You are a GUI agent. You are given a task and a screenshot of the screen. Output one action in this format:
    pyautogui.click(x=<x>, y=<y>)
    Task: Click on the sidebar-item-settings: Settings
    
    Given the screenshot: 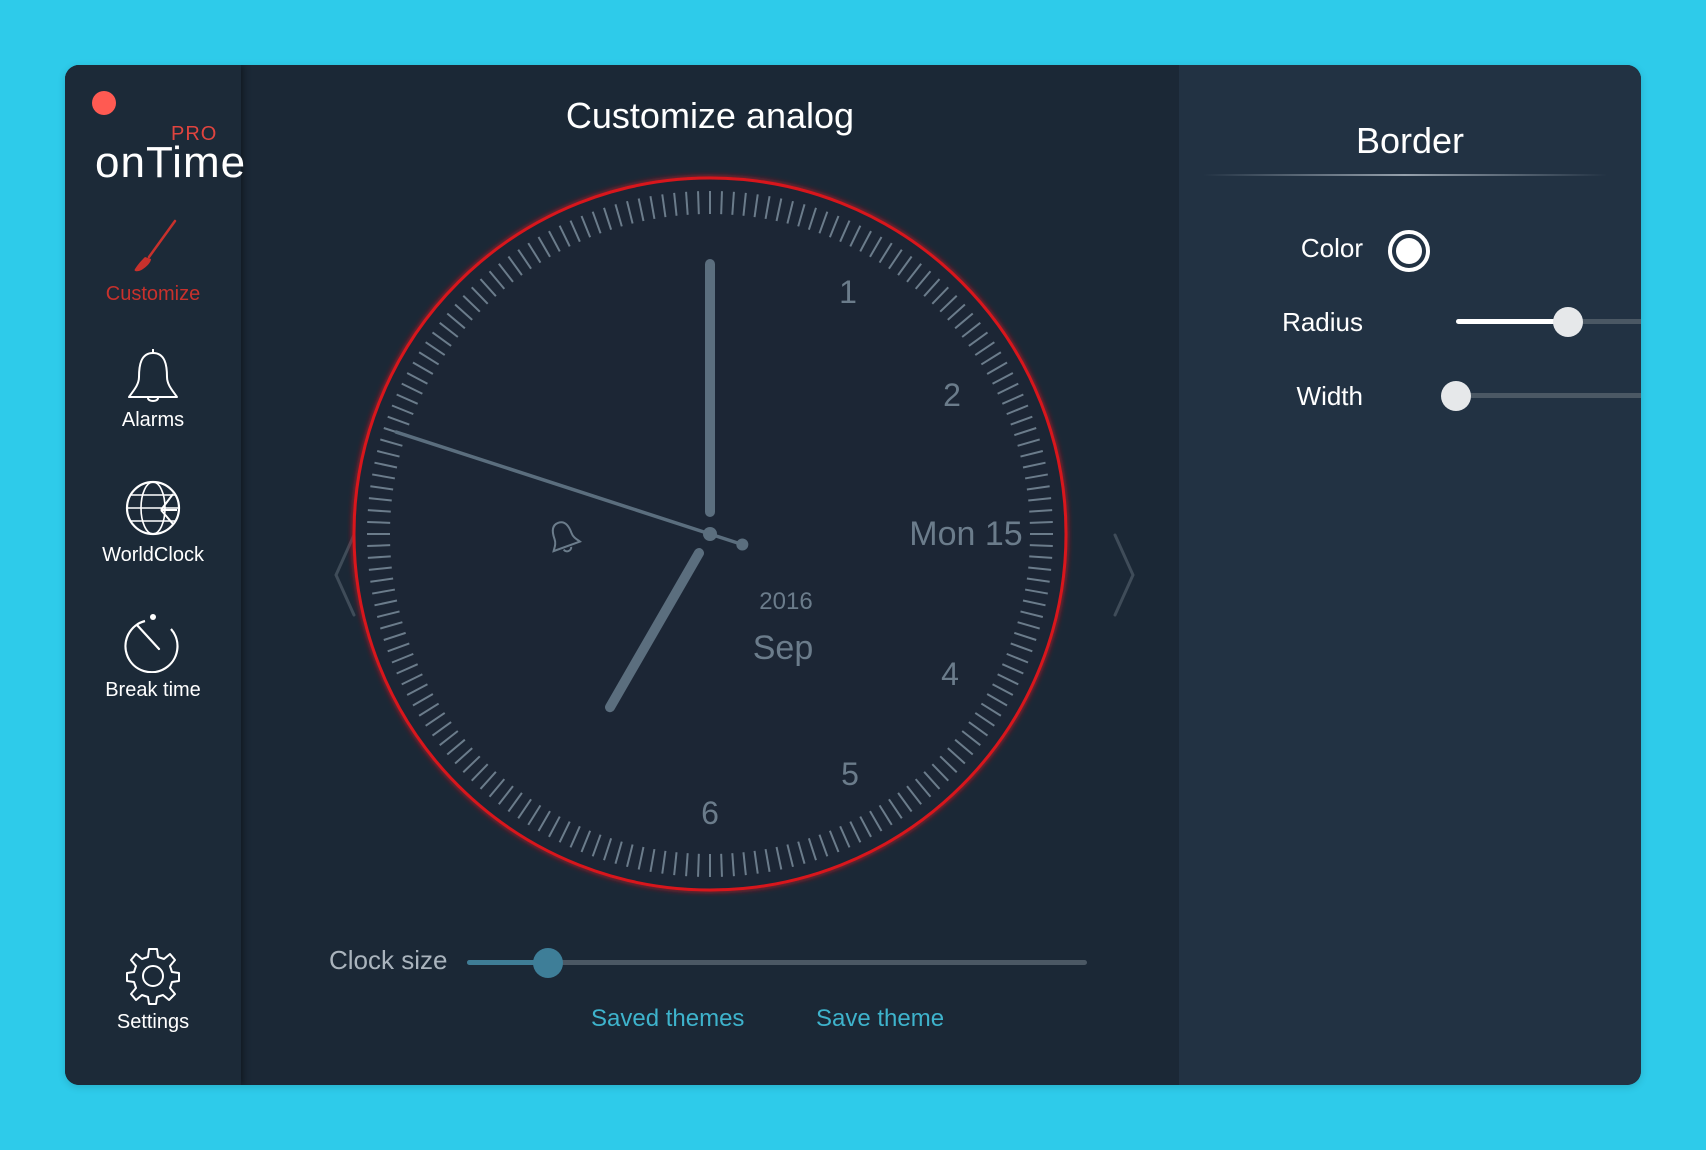 What is the action you would take?
    pyautogui.click(x=153, y=989)
    